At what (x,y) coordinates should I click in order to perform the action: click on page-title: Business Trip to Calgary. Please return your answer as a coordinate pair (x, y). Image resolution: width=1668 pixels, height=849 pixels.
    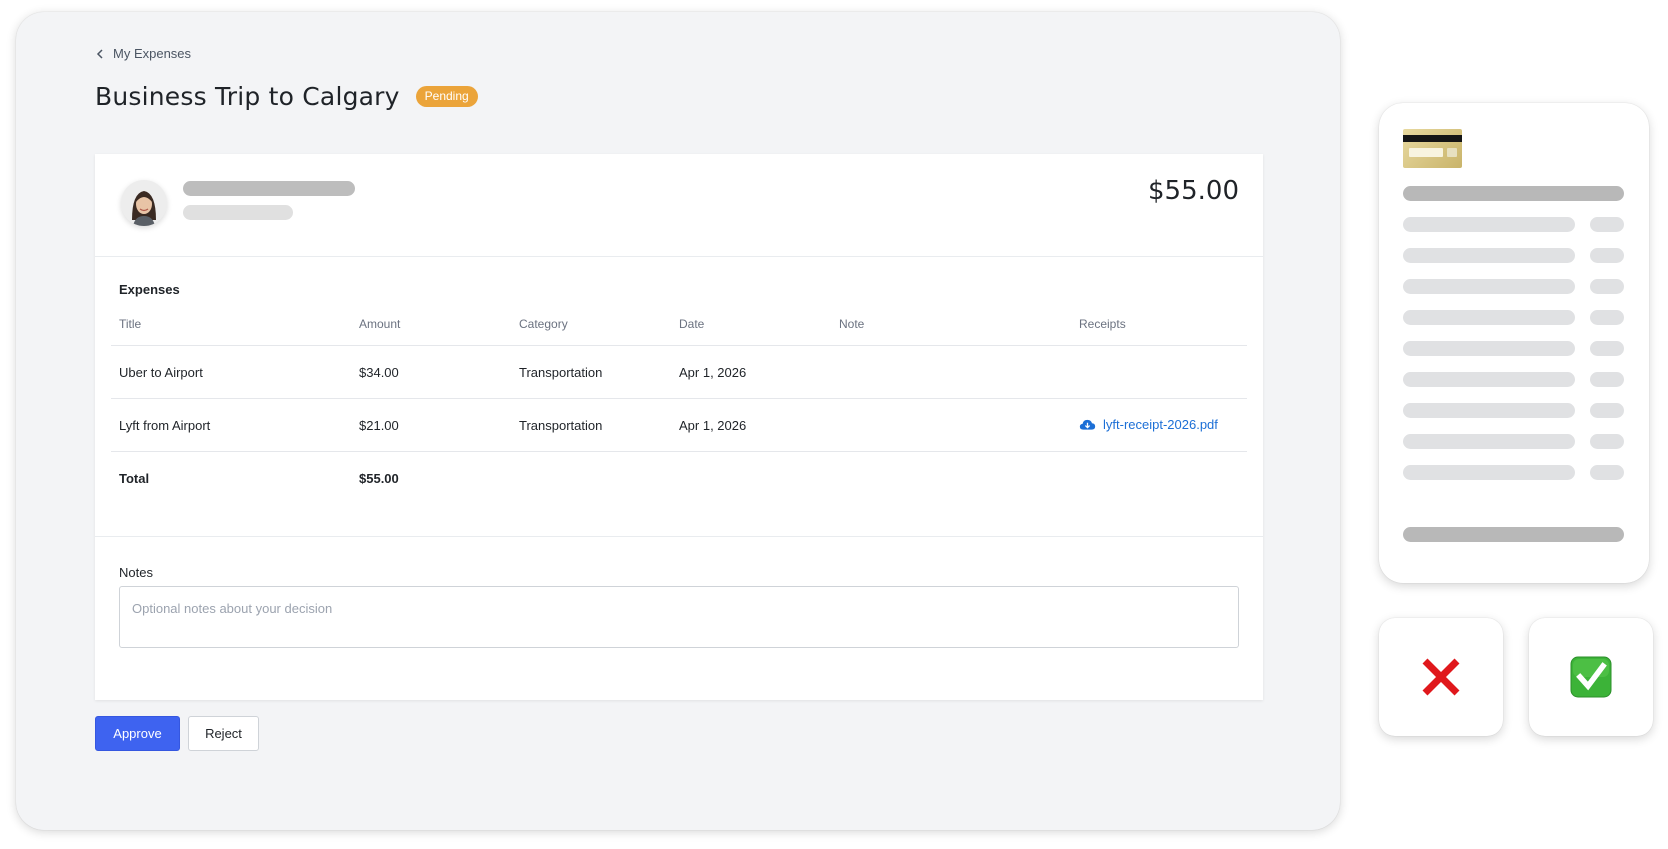
    Looking at the image, I should click on (247, 96).